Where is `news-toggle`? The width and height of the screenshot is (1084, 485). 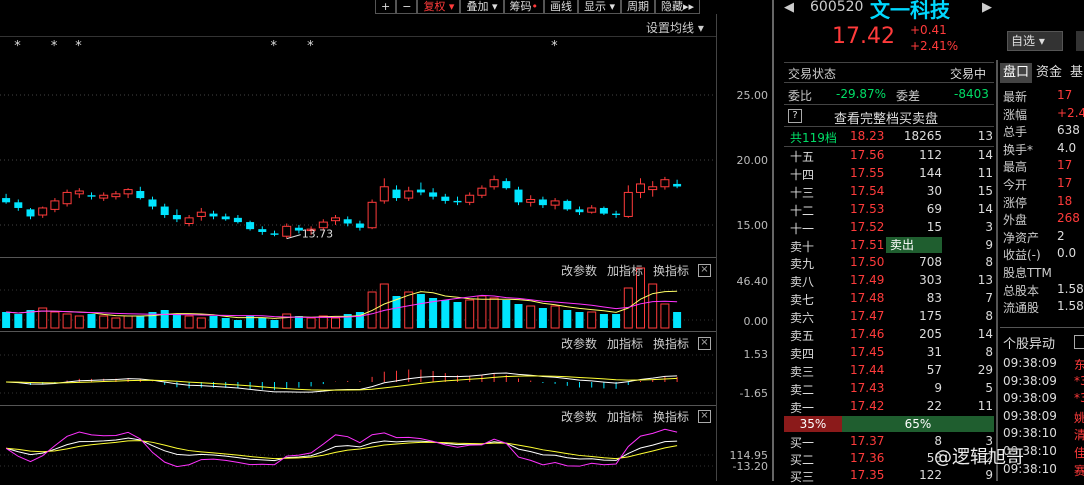
news-toggle is located at coordinates (1079, 342).